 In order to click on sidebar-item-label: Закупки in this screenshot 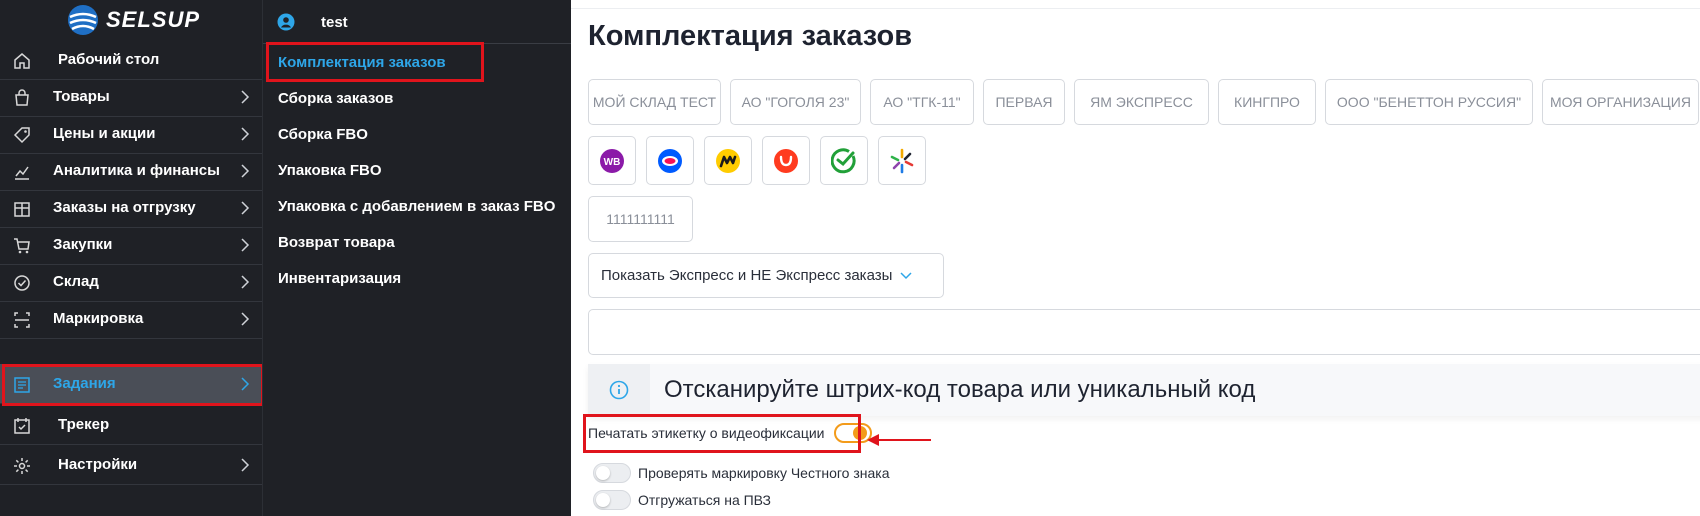, I will do `click(83, 244)`.